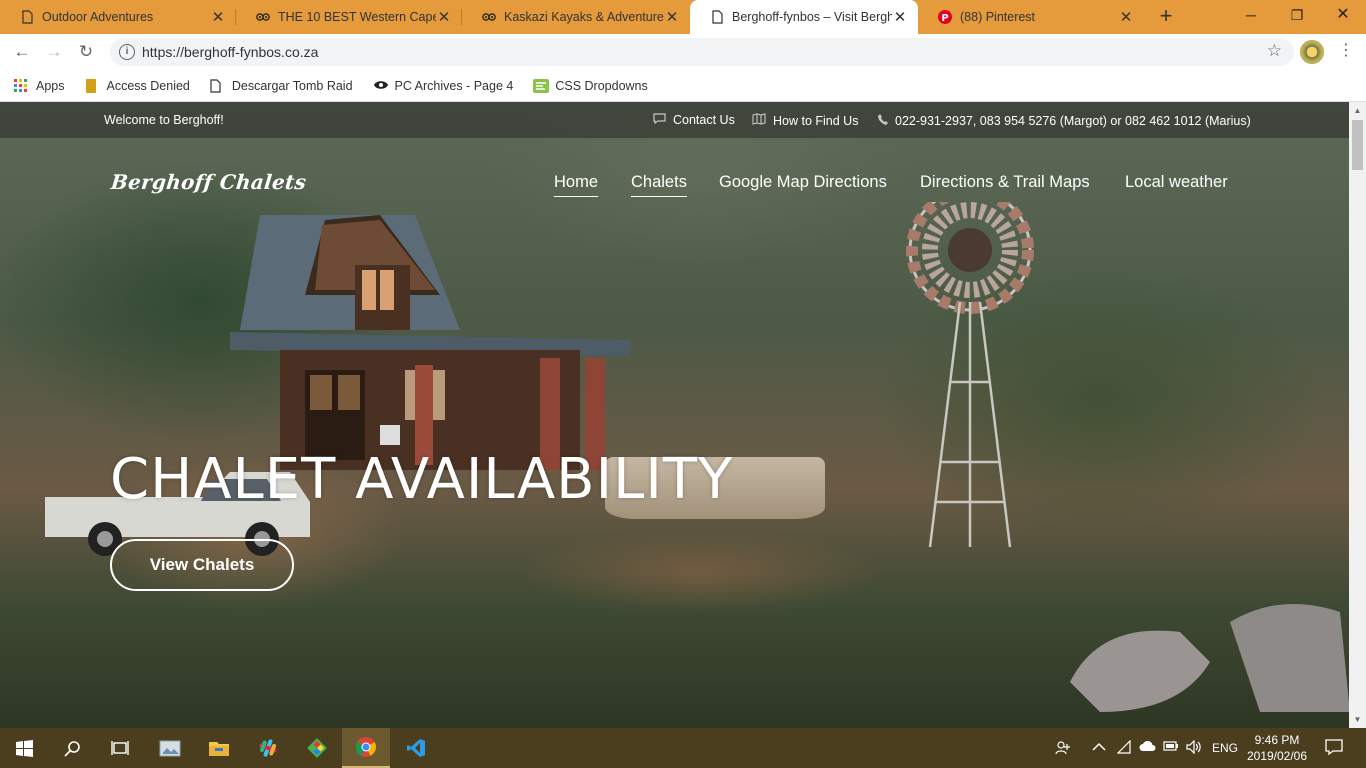 The image size is (1366, 768). Describe the element at coordinates (812, 17) in the screenshot. I see `tab-title: Berghoff-fynbos – Visit Bergho` at that location.